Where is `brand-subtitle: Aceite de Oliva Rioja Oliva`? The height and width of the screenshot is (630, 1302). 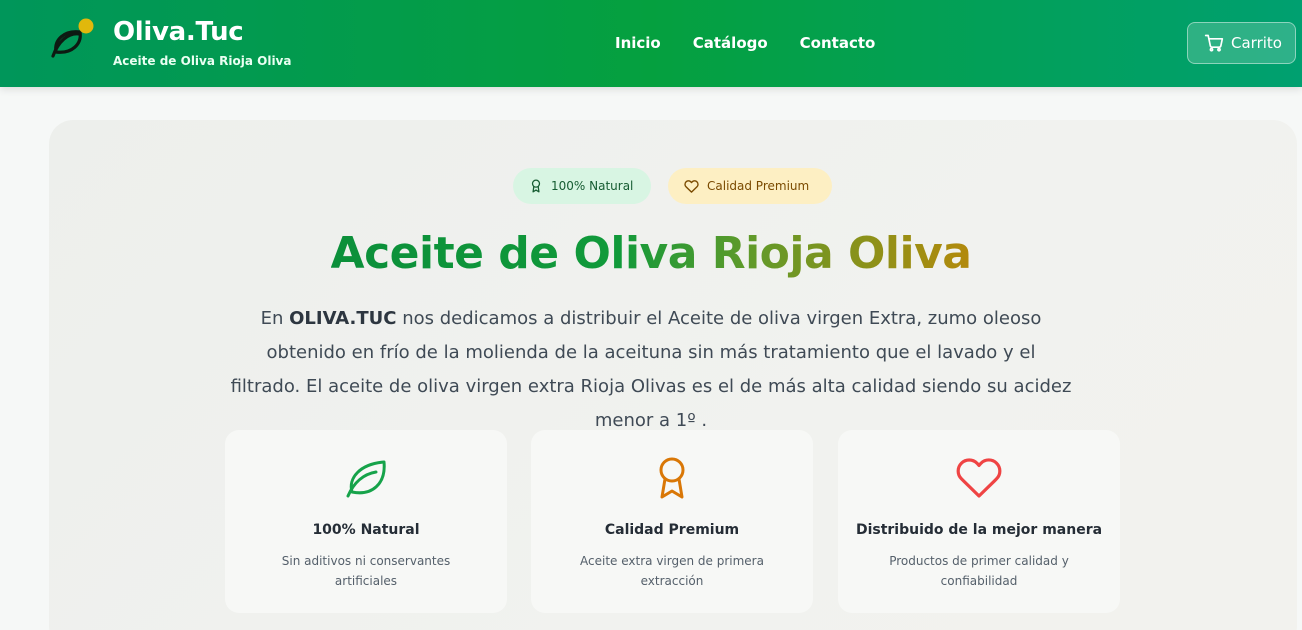 brand-subtitle: Aceite de Oliva Rioja Oliva is located at coordinates (202, 61).